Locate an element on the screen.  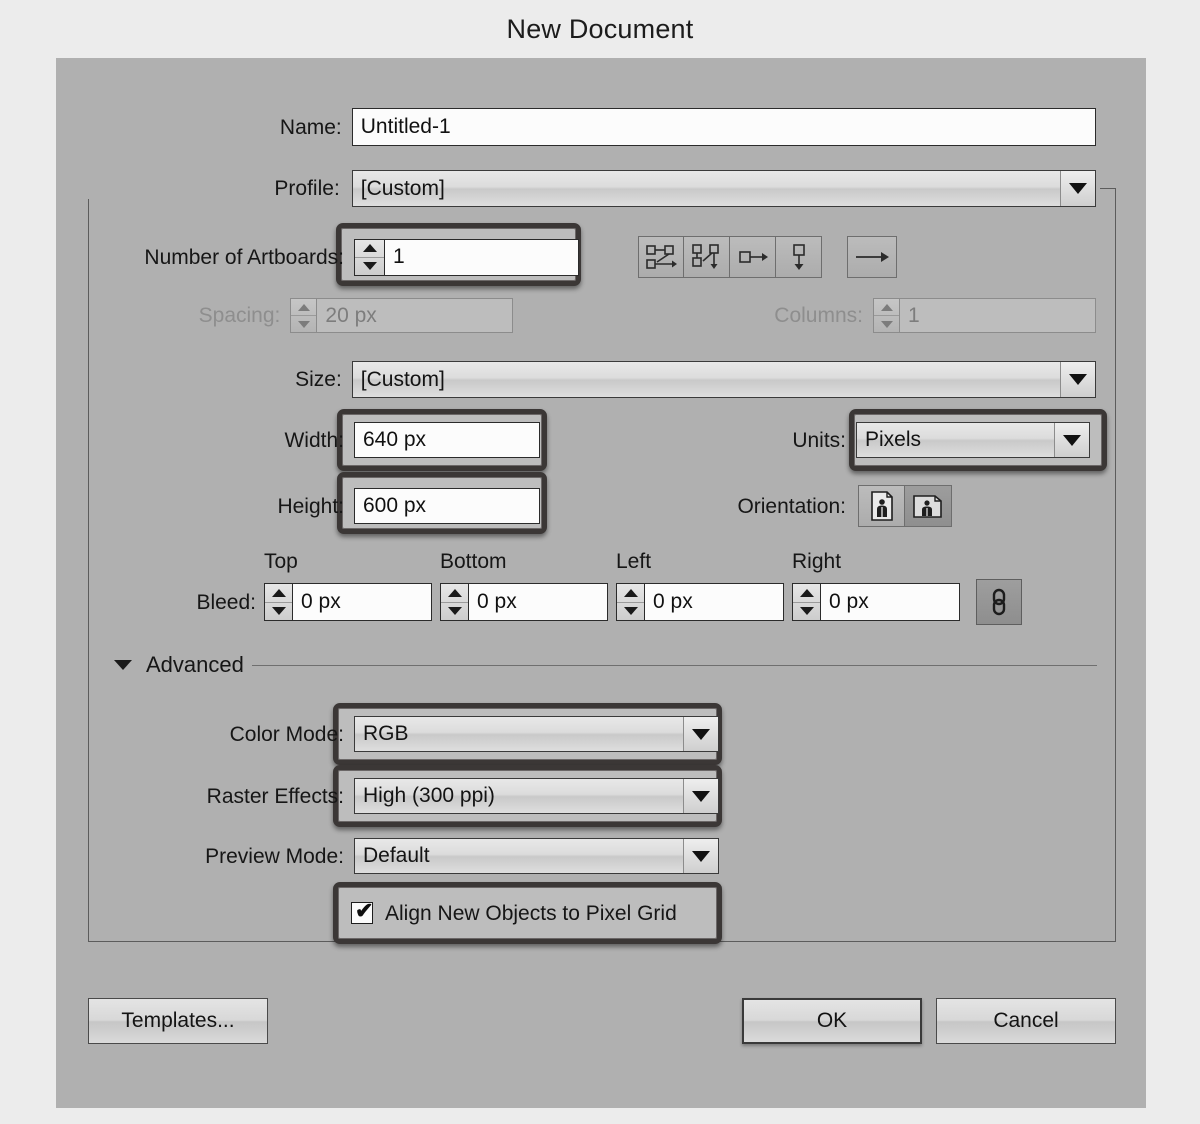
name-input: Untitled-1 is located at coordinates (723, 127).